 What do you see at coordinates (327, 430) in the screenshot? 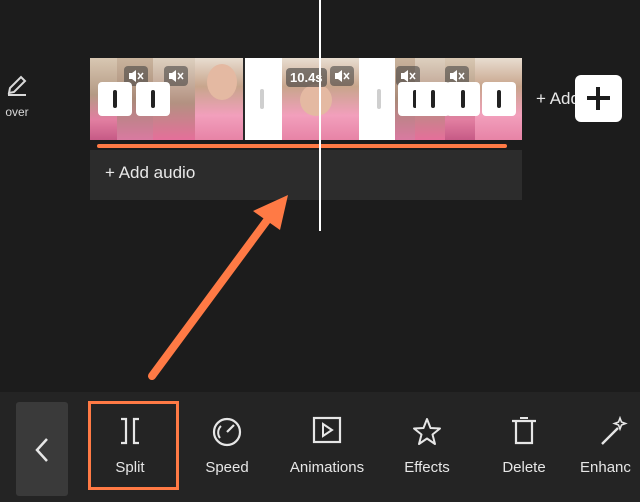
I see `play-square-icon` at bounding box center [327, 430].